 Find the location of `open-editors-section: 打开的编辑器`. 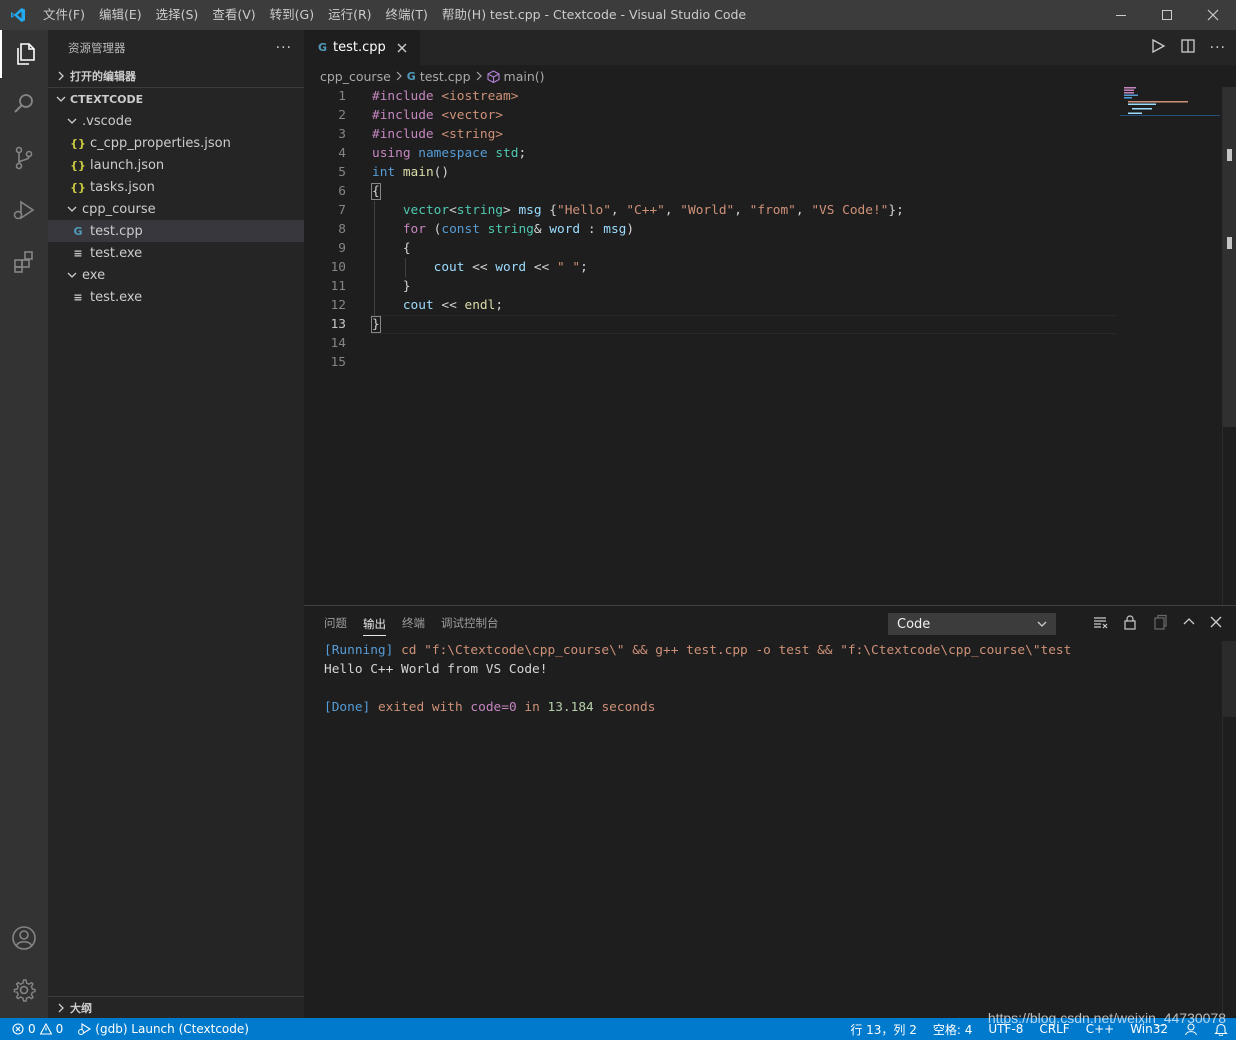

open-editors-section: 打开的编辑器 is located at coordinates (176, 76).